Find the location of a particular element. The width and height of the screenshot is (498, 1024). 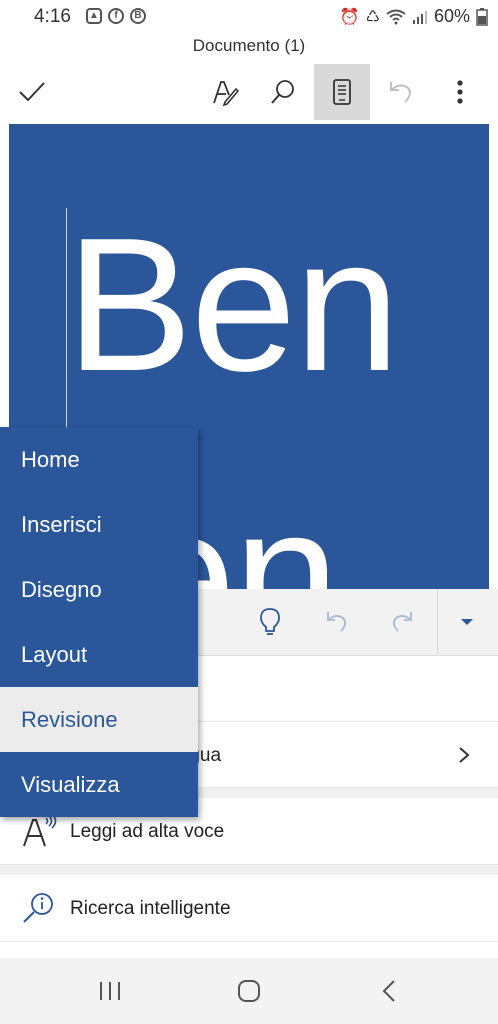

ideas-button is located at coordinates (270, 622).